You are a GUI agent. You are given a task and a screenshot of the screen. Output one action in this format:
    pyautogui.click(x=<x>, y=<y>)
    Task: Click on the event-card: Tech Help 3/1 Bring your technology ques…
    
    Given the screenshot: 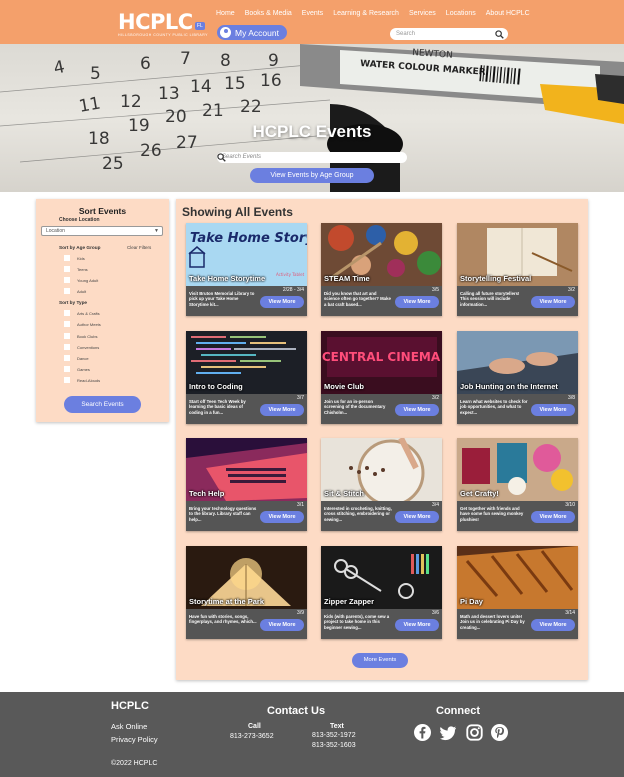 What is the action you would take?
    pyautogui.click(x=246, y=484)
    